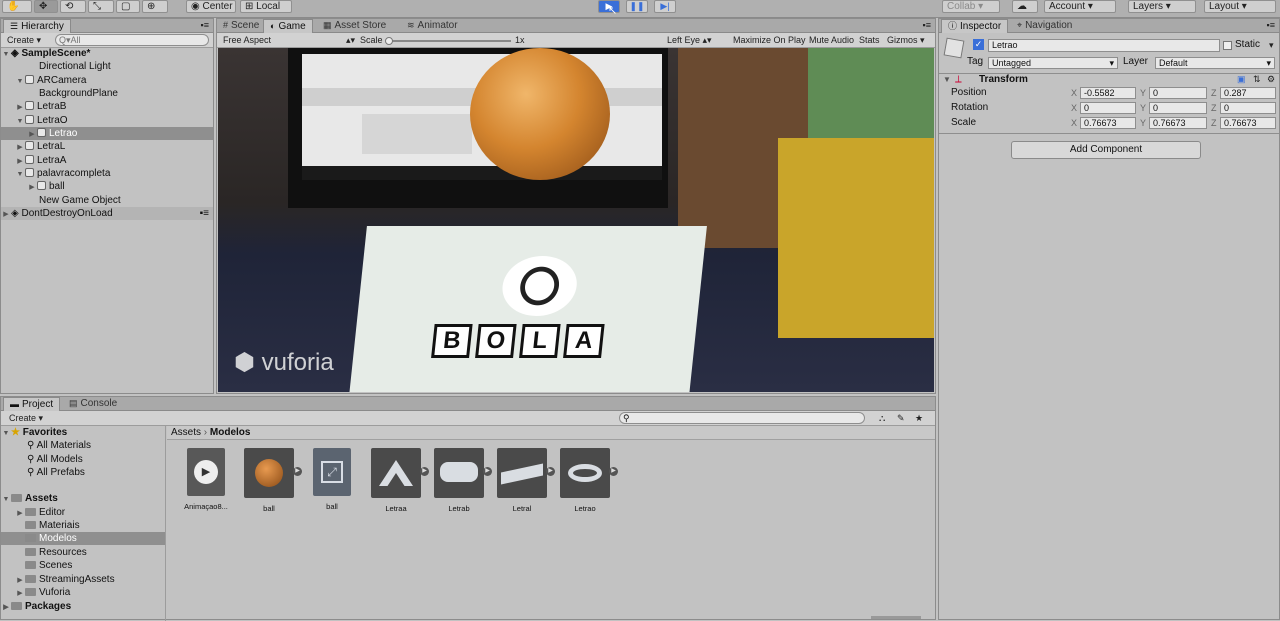  What do you see at coordinates (107, 93) in the screenshot?
I see `hierarchy-item: BackgroundPlane` at bounding box center [107, 93].